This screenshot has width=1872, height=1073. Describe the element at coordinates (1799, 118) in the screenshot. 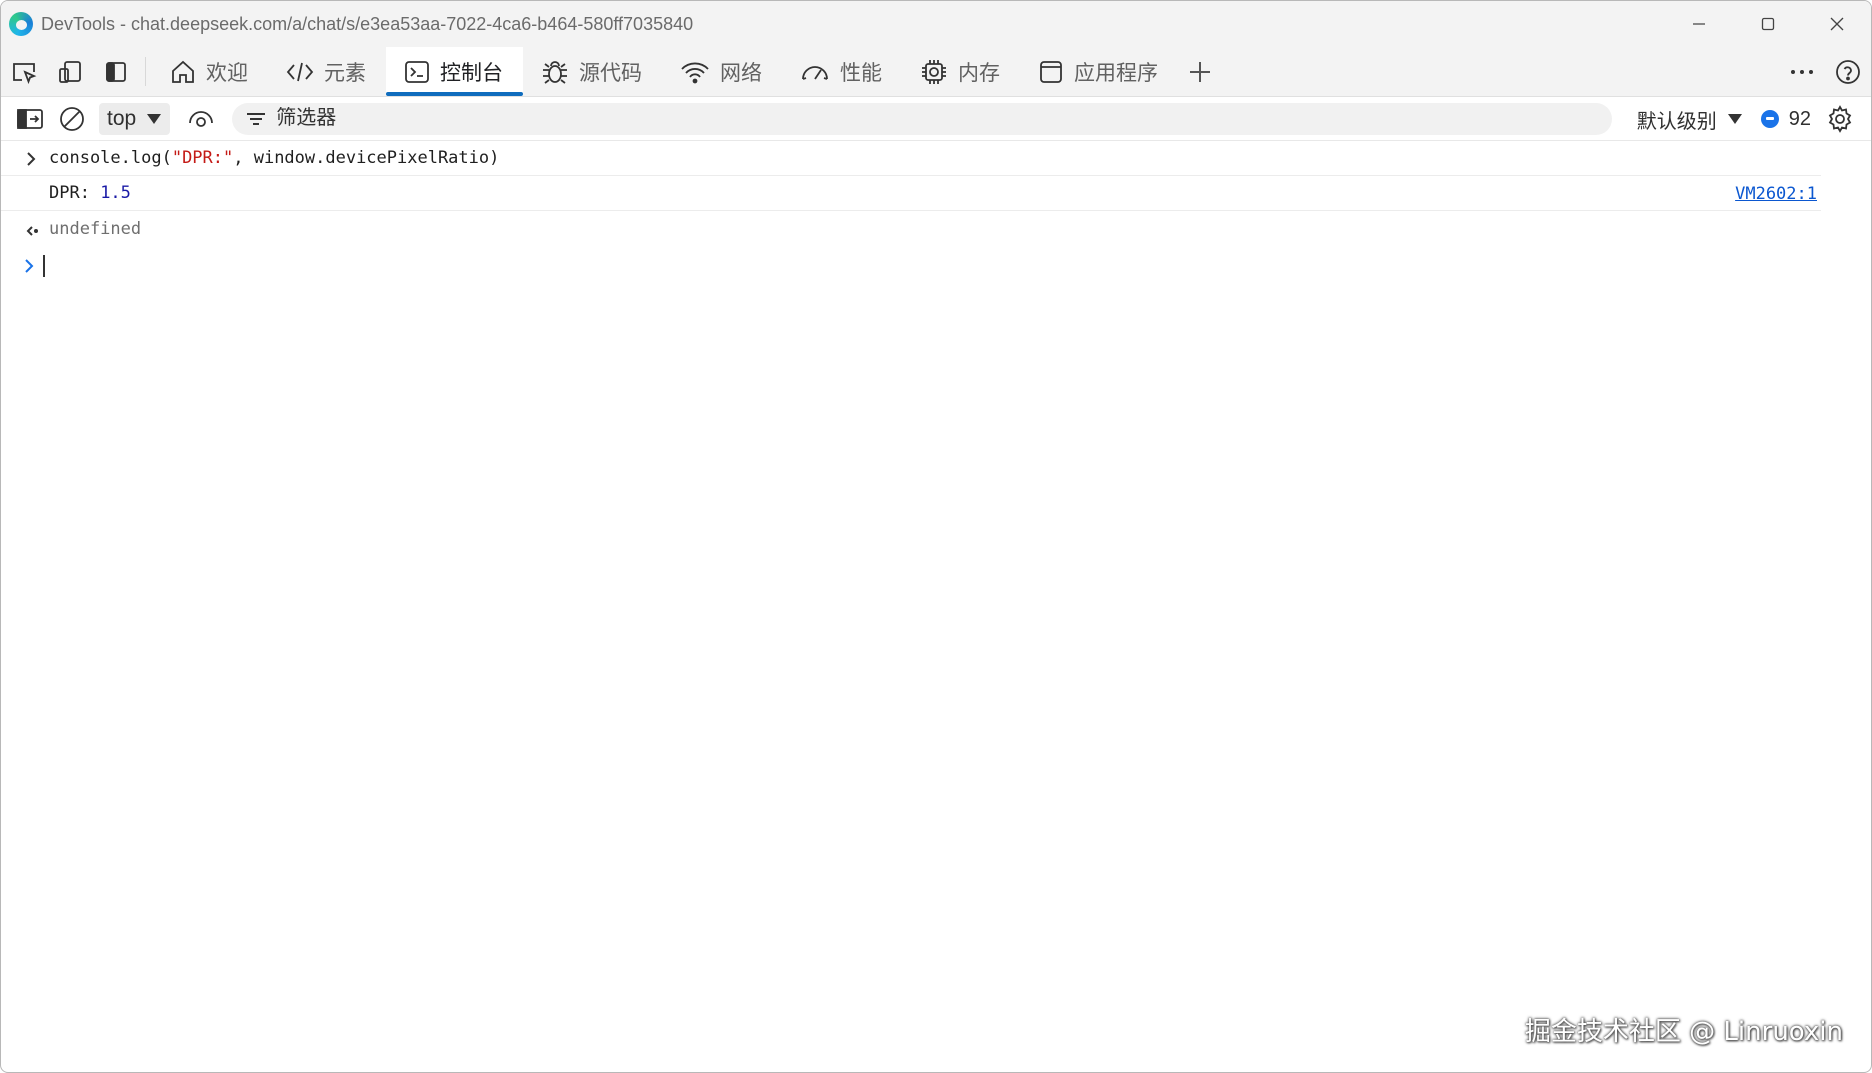

I see `message-count: 92` at that location.